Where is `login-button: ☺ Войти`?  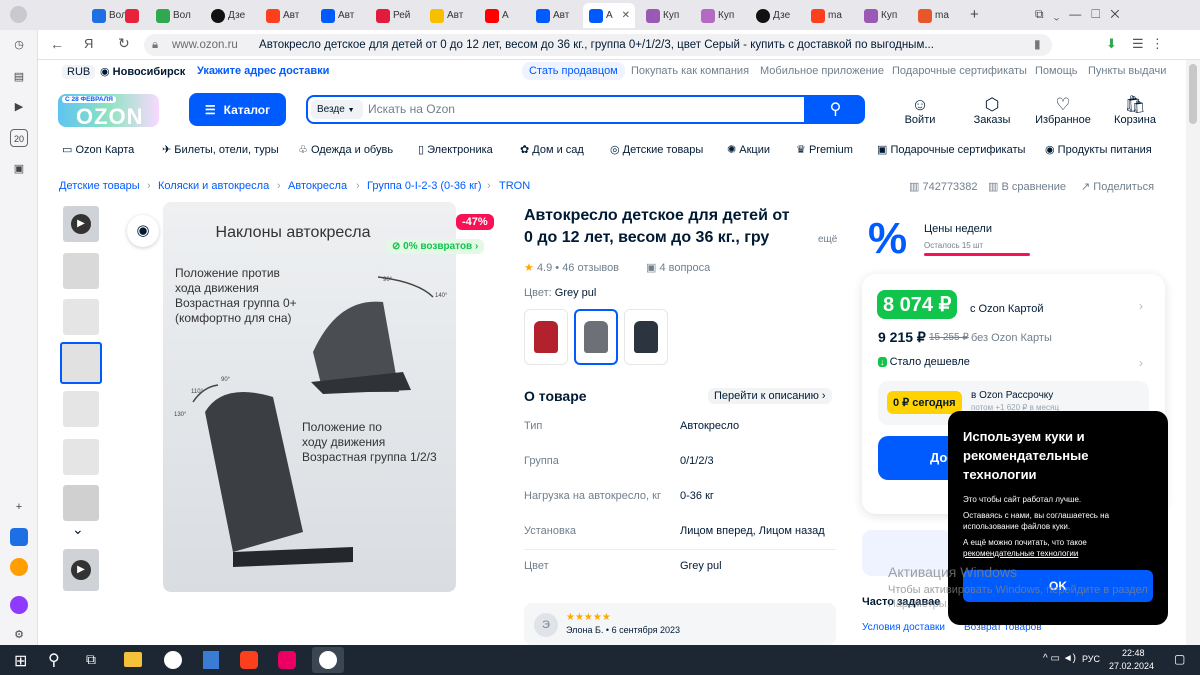
login-button: ☺ Войти is located at coordinates (920, 110).